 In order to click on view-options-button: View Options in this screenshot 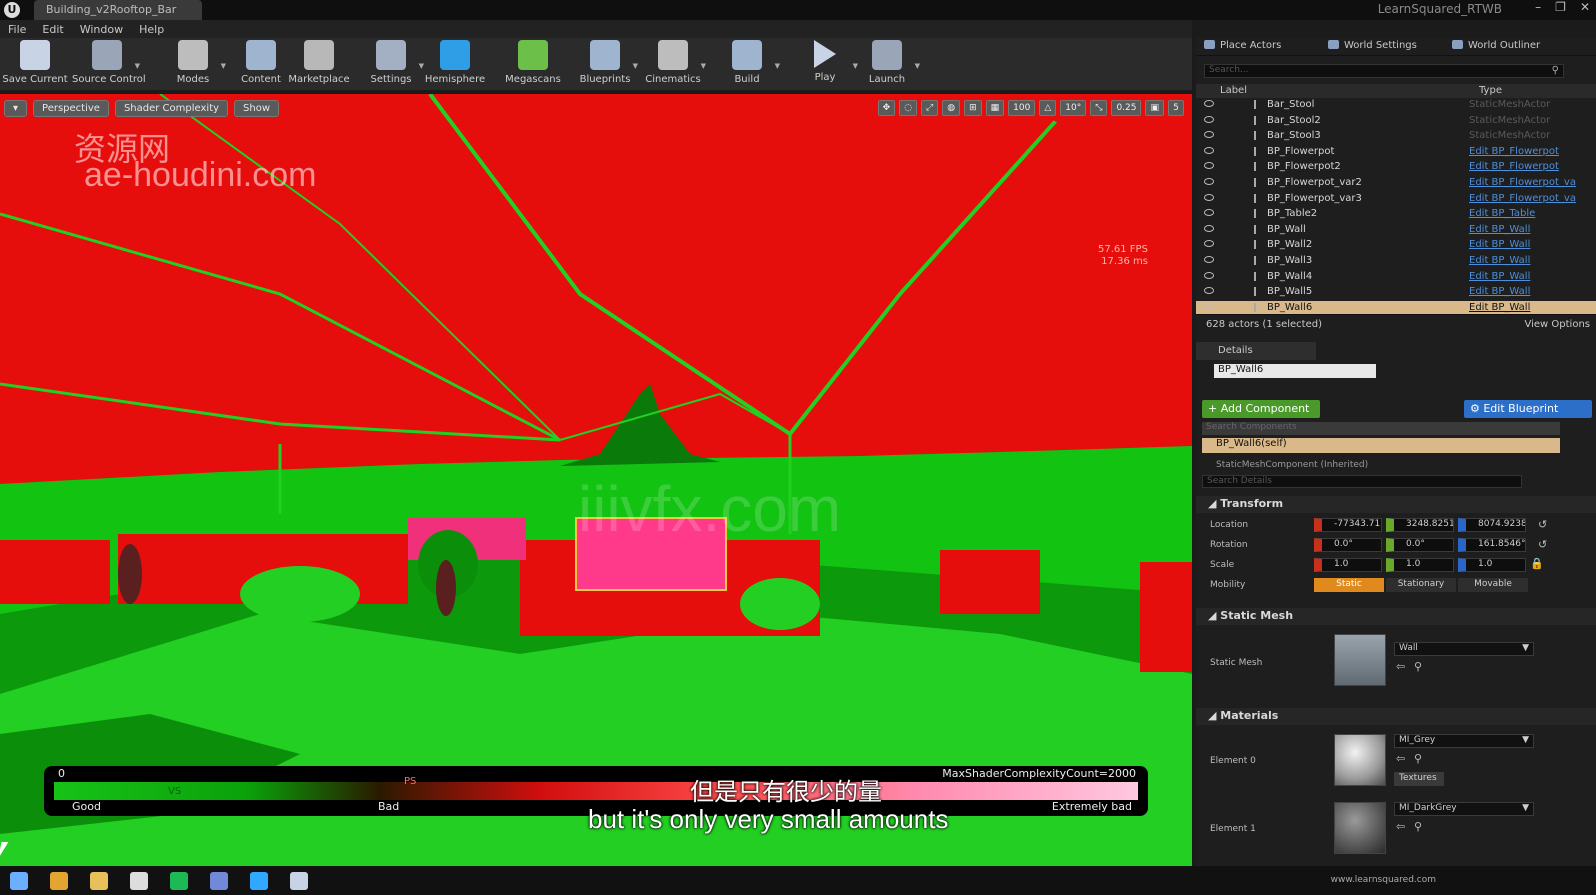, I will do `click(1558, 324)`.